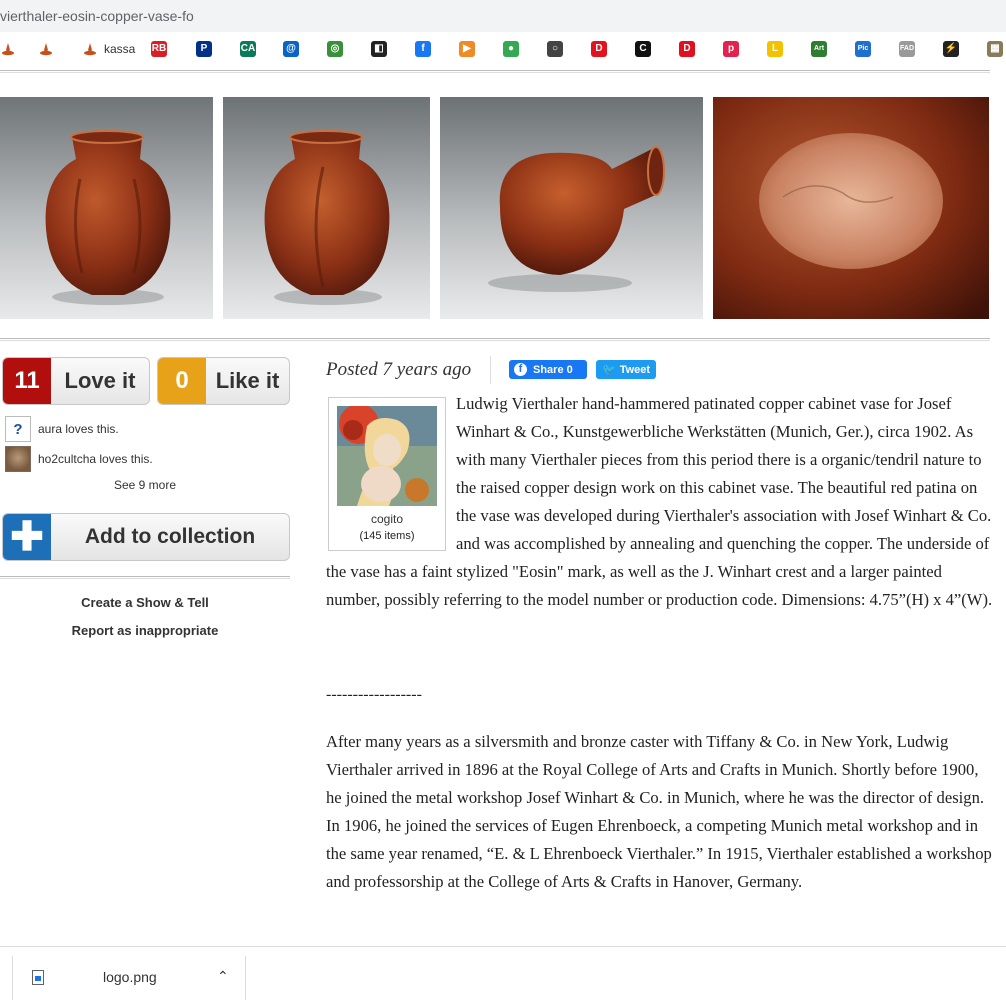  I want to click on face-avatar, so click(18, 459).